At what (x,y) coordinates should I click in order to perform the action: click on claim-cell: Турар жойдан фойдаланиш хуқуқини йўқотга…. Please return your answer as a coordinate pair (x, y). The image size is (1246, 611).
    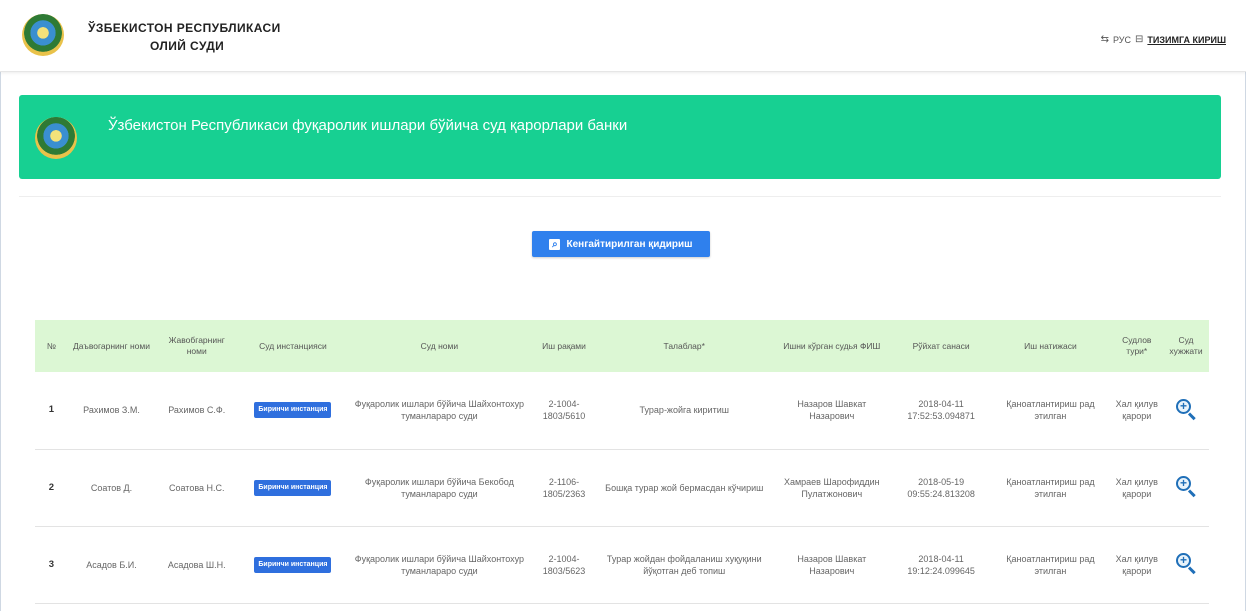
    Looking at the image, I should click on (684, 564).